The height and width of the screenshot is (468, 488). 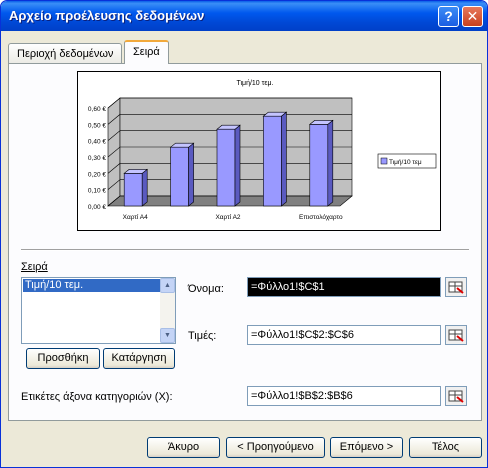 I want to click on cancel-button: Άκυρο, so click(x=183, y=447).